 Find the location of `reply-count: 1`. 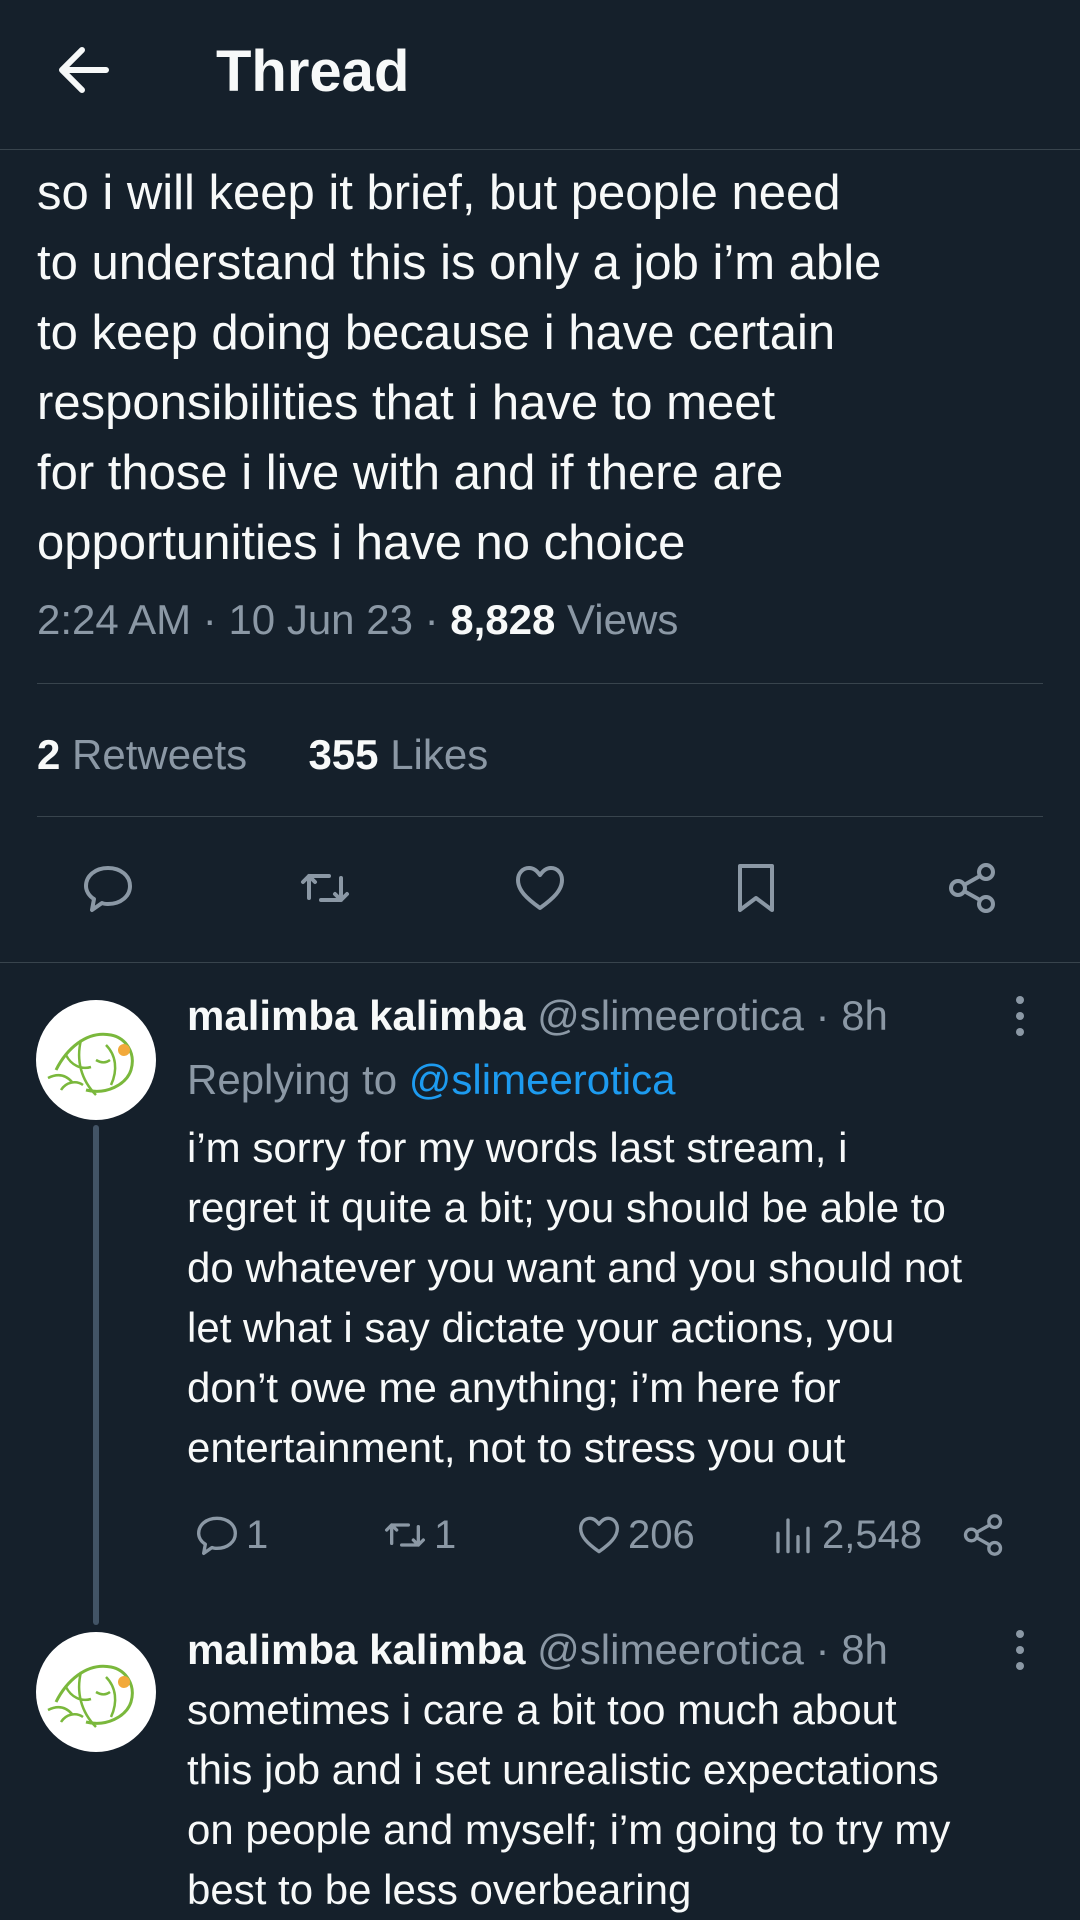

reply-count: 1 is located at coordinates (257, 1534).